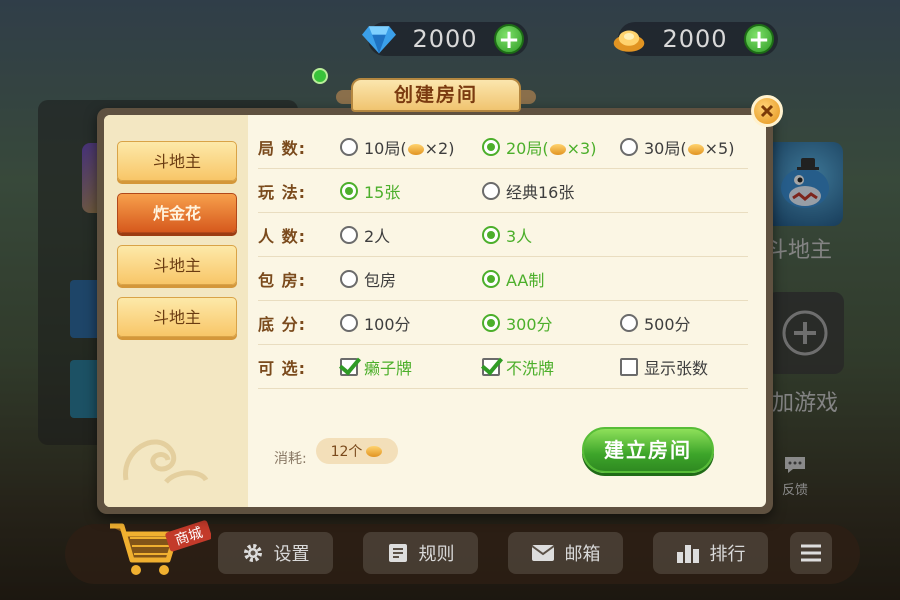  What do you see at coordinates (282, 324) in the screenshot?
I see `base-score-label: 底 分:` at bounding box center [282, 324].